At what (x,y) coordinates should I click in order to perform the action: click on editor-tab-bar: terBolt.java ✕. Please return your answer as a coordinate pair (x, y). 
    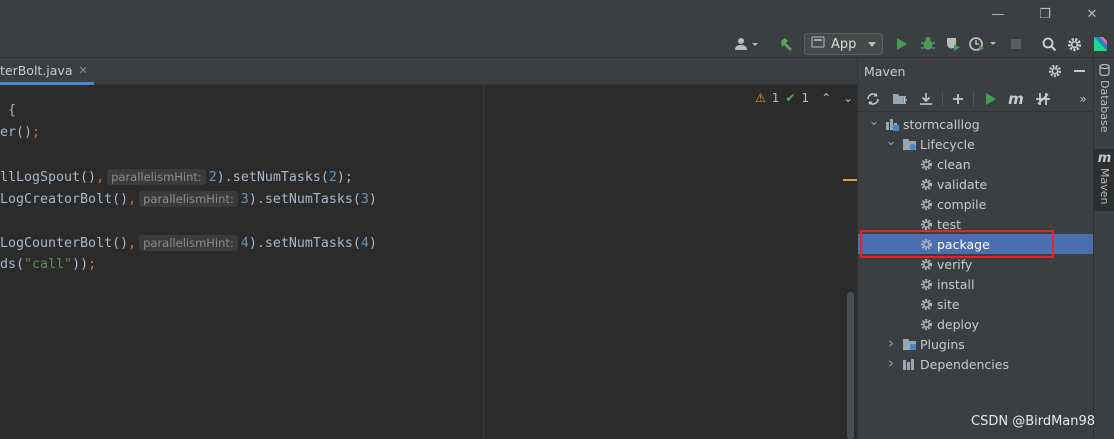
    Looking at the image, I should click on (428, 71).